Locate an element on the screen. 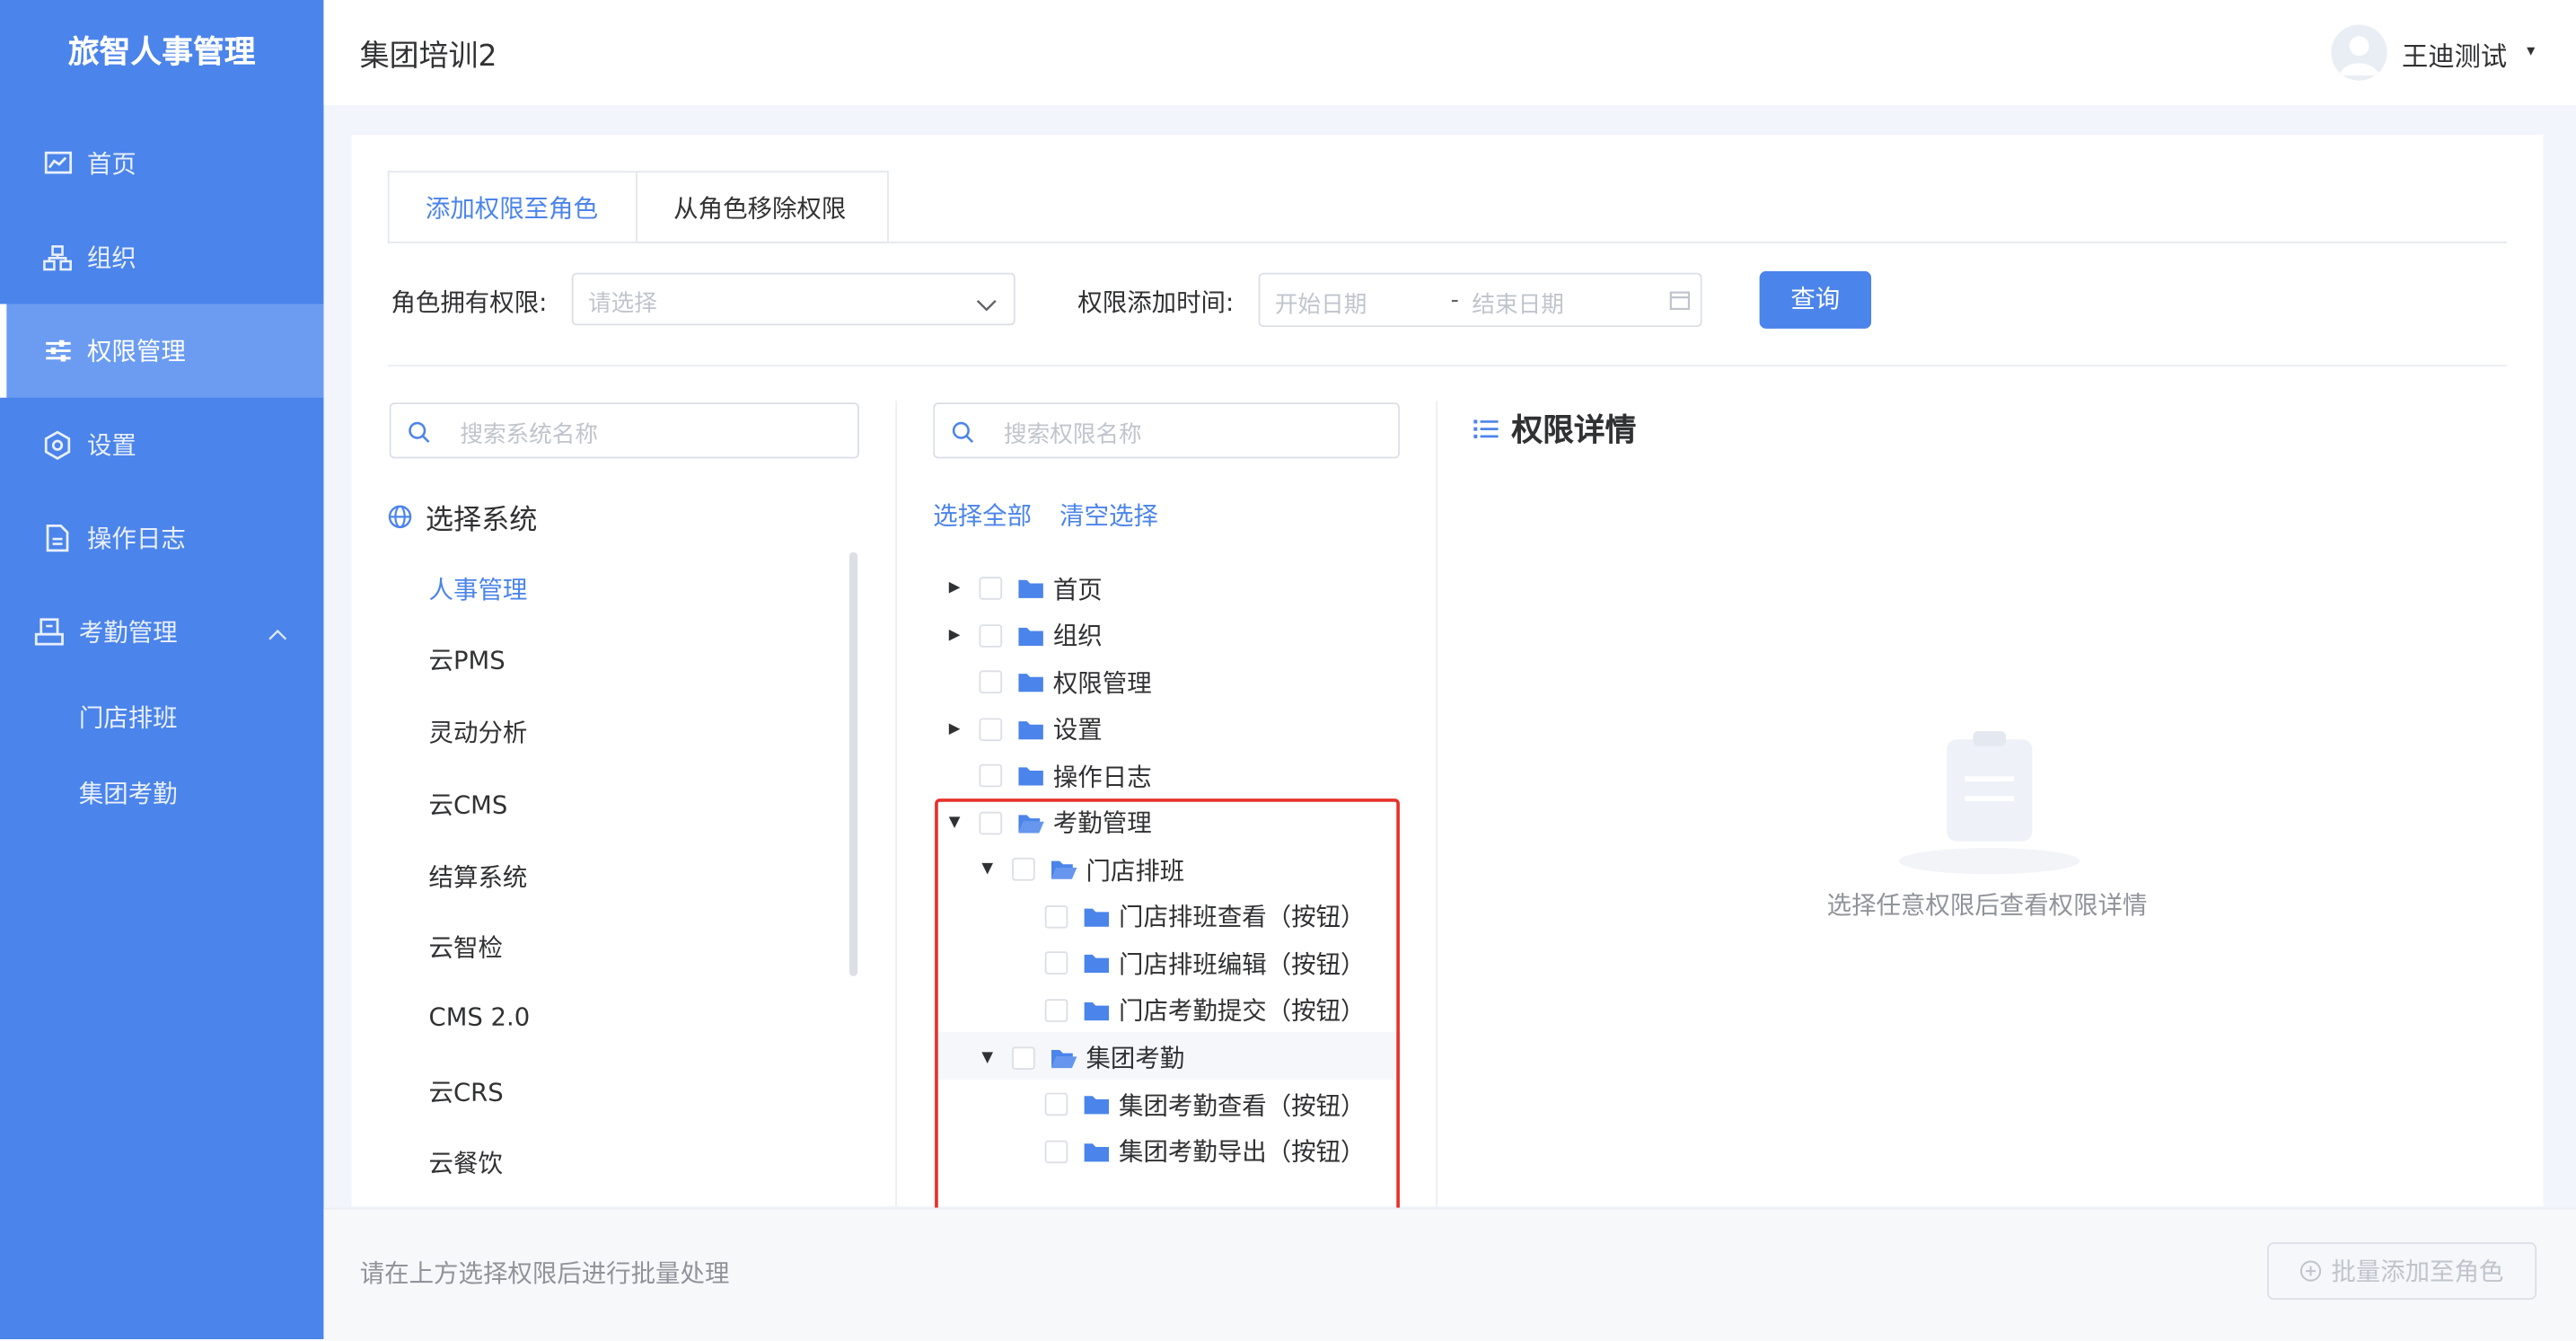 The image size is (2576, 1341). sidebar-item-log: 操作日志 is located at coordinates (161, 538).